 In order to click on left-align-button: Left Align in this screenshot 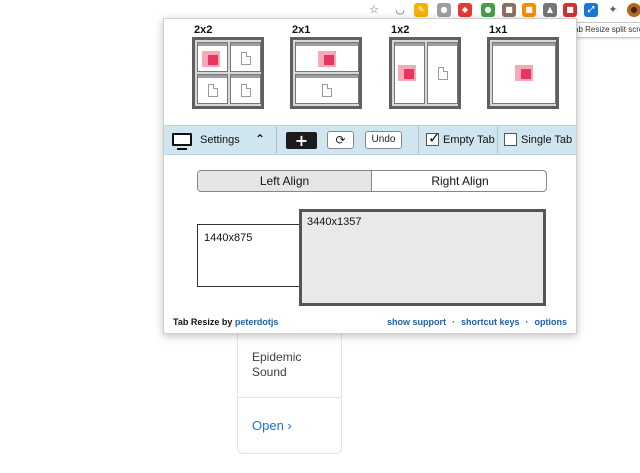, I will do `click(285, 181)`.